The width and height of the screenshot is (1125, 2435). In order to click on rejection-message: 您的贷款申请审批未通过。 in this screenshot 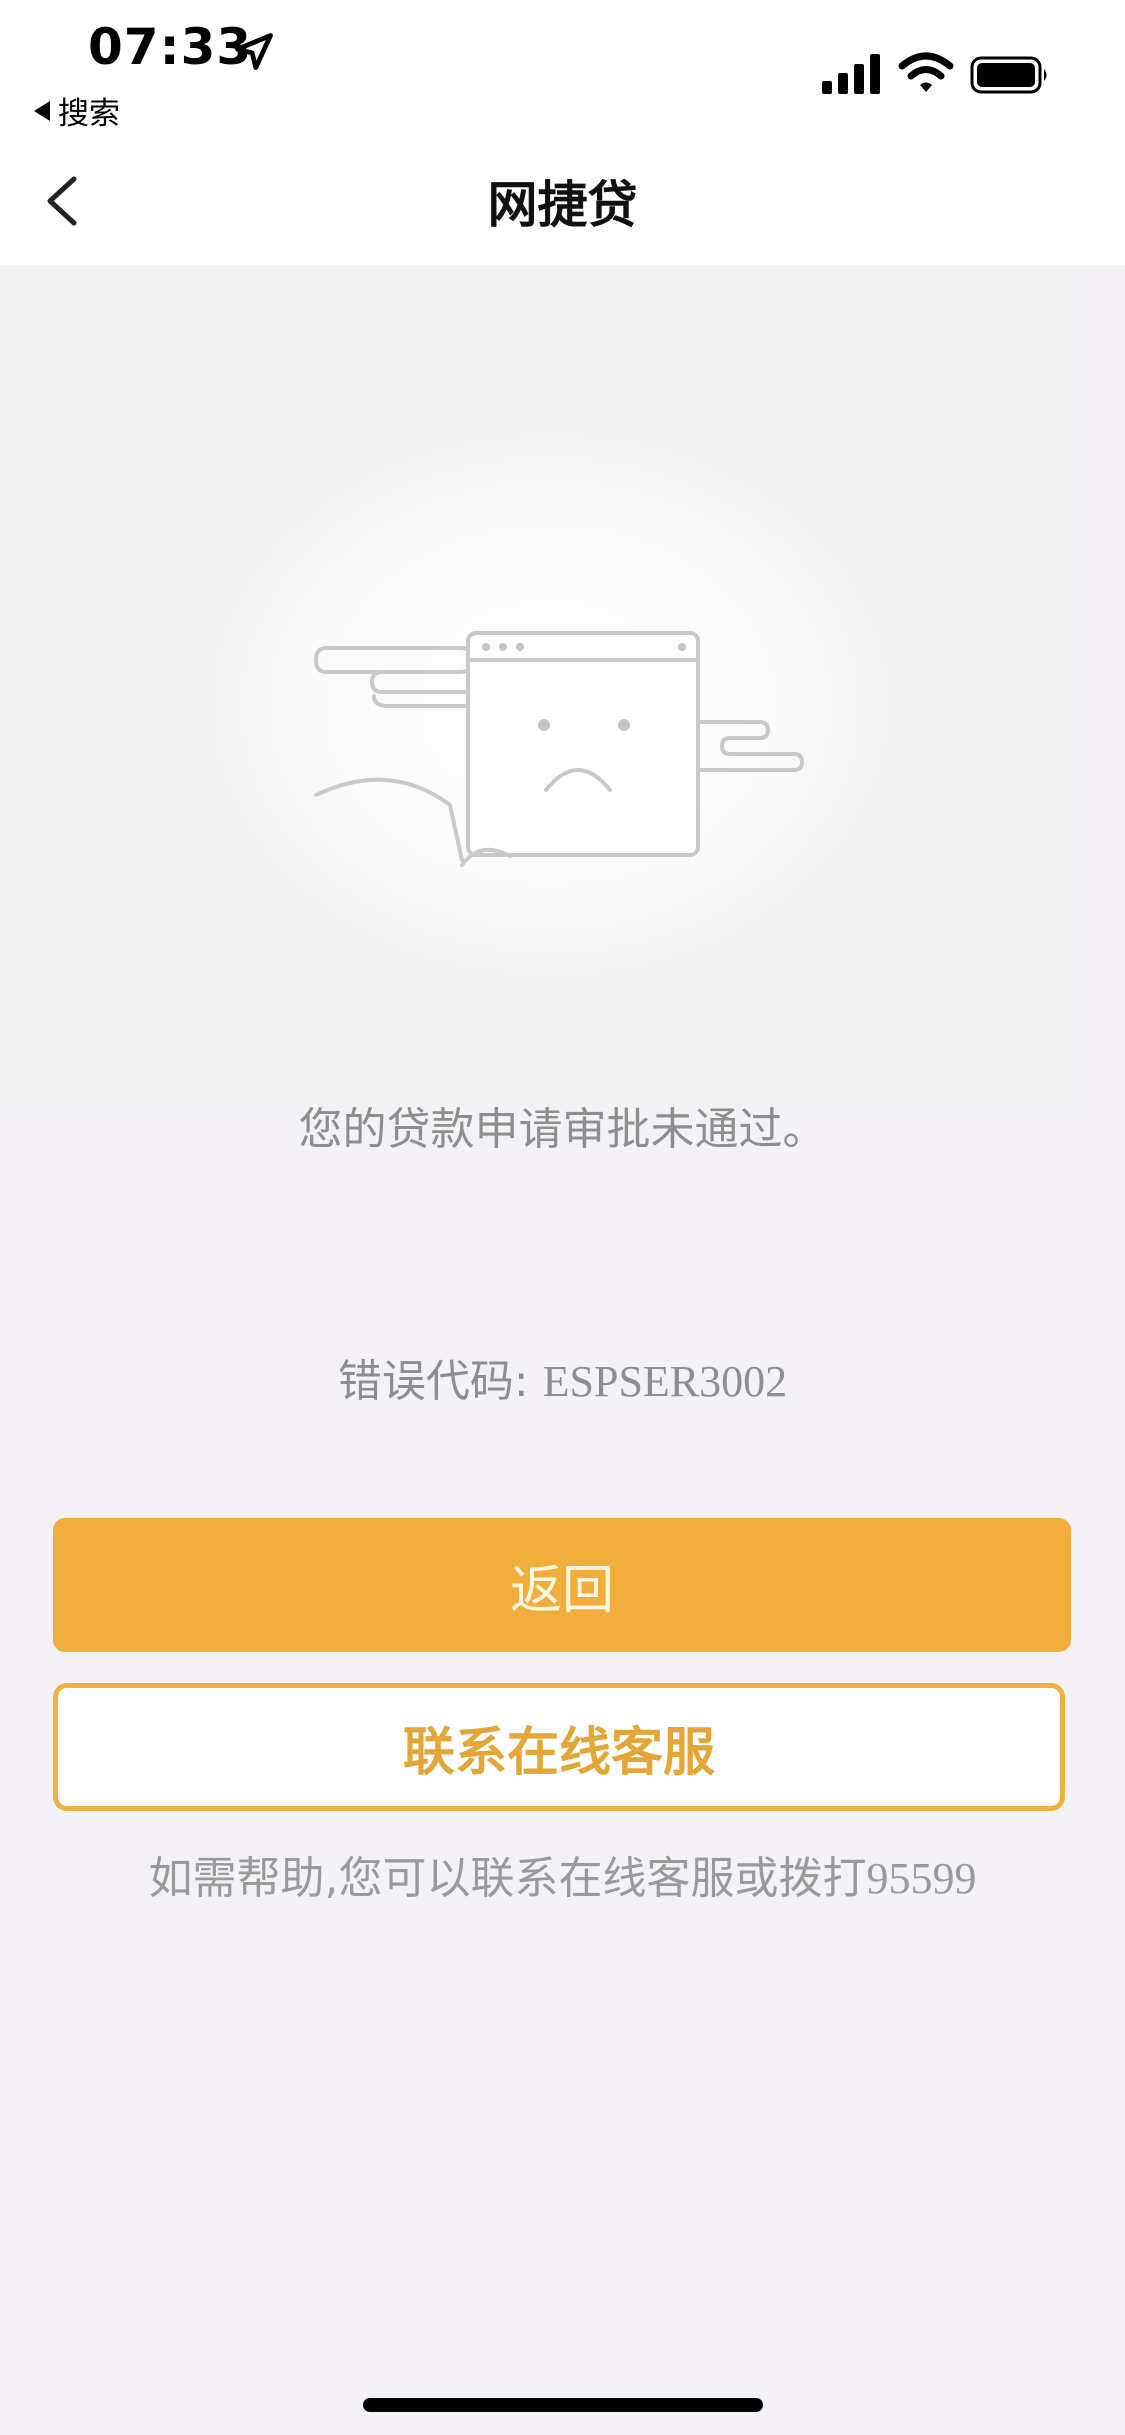, I will do `click(562, 1129)`.